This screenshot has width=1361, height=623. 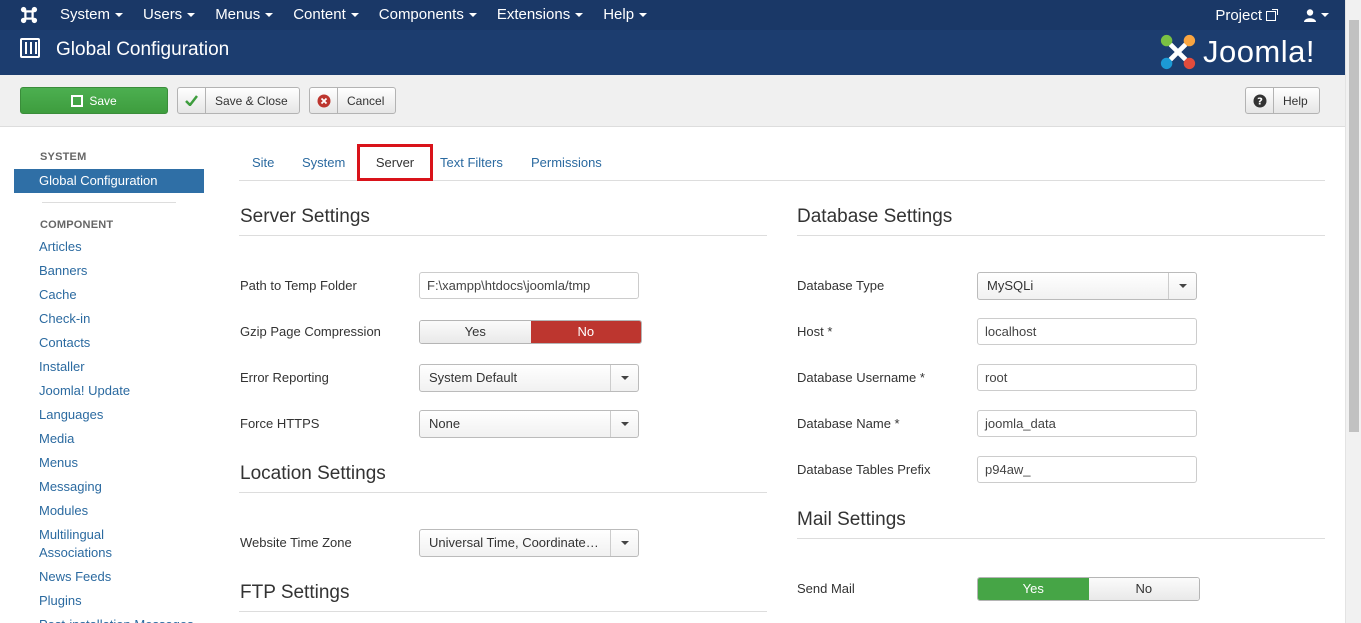 I want to click on sidebar-item-cache: Cache, so click(x=109, y=295).